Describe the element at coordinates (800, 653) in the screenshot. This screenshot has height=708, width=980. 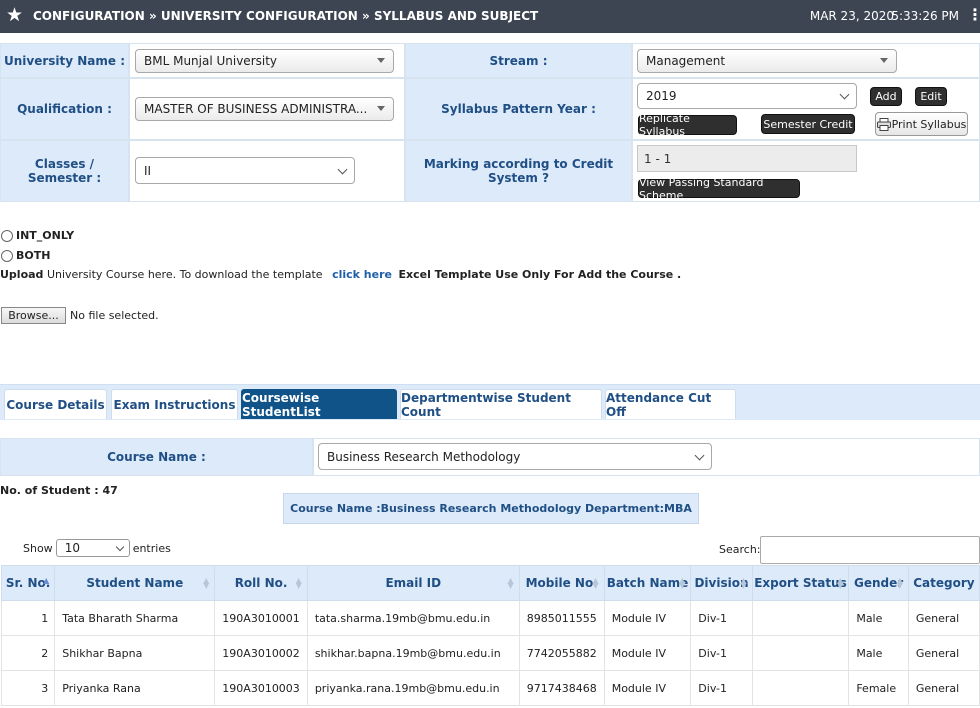
I see `cell-export-status` at that location.